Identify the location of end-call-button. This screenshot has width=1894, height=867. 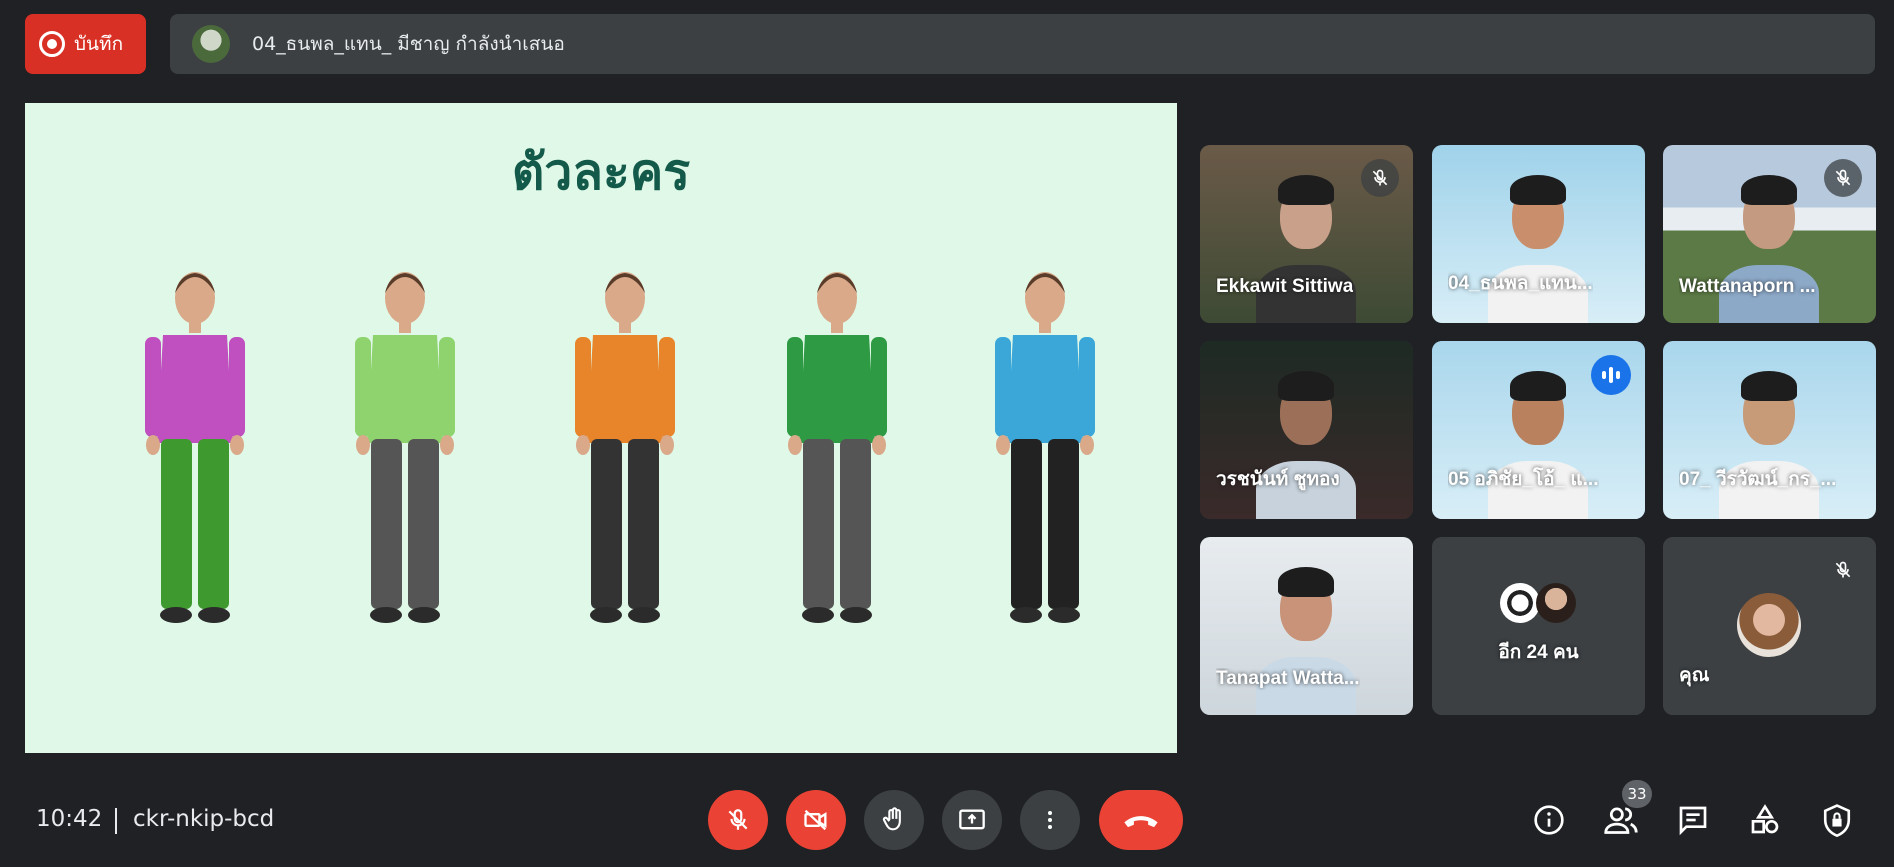
(1141, 820).